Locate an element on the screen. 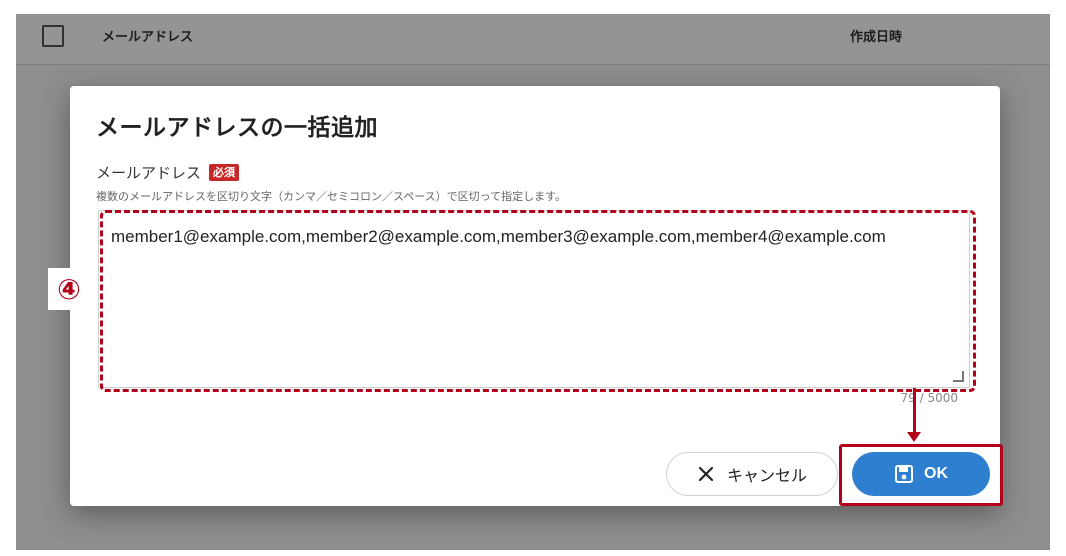  cancel-button: キャンセル is located at coordinates (752, 474).